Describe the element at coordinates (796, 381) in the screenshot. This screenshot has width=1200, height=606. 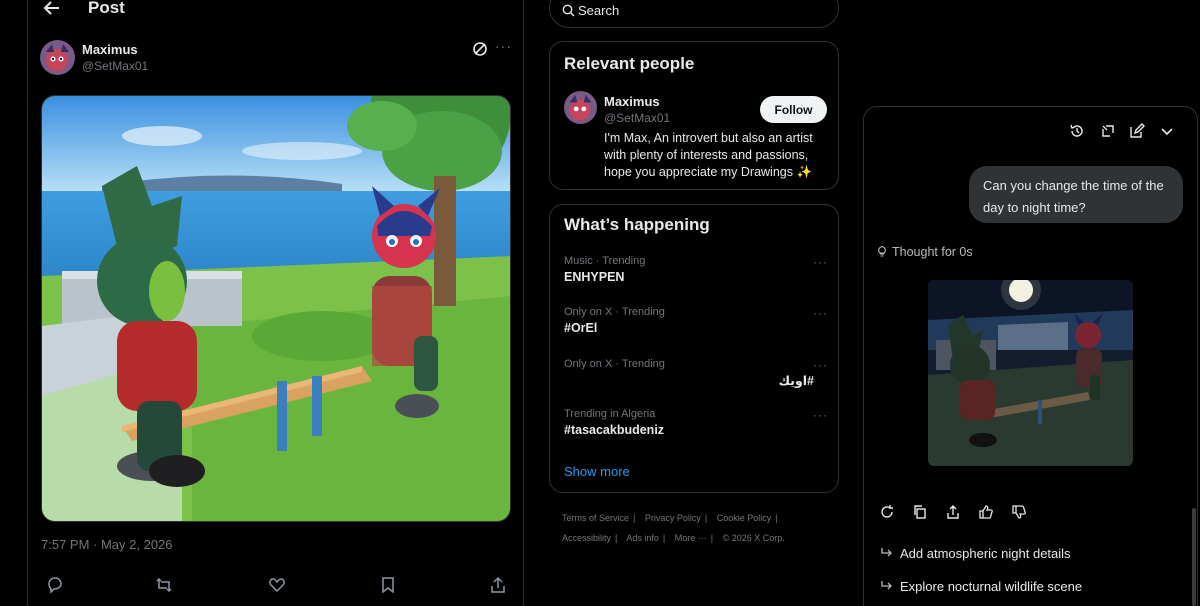
I see `trend-name: #اويك` at that location.